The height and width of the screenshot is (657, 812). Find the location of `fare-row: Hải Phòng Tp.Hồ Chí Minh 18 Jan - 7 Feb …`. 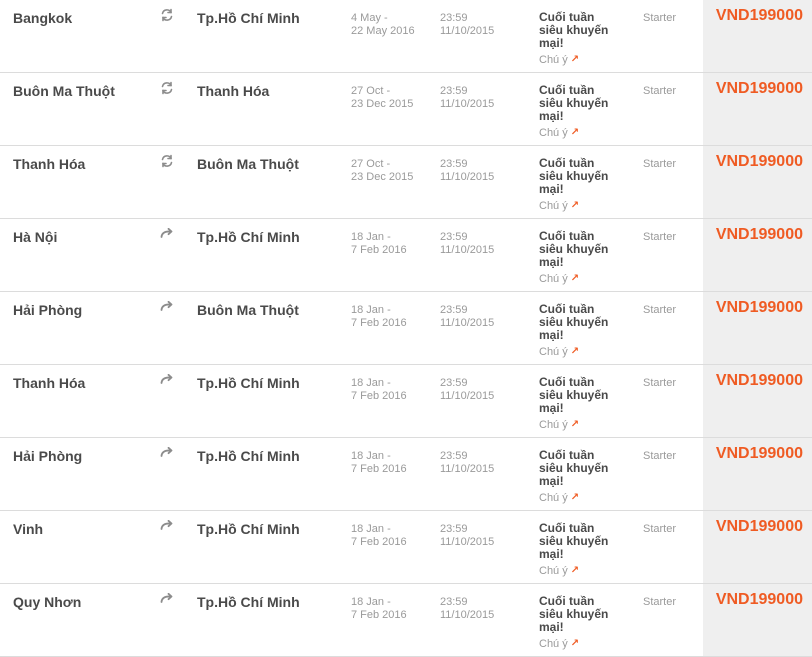

fare-row: Hải Phòng Tp.Hồ Chí Minh 18 Jan - 7 Feb … is located at coordinates (406, 474).